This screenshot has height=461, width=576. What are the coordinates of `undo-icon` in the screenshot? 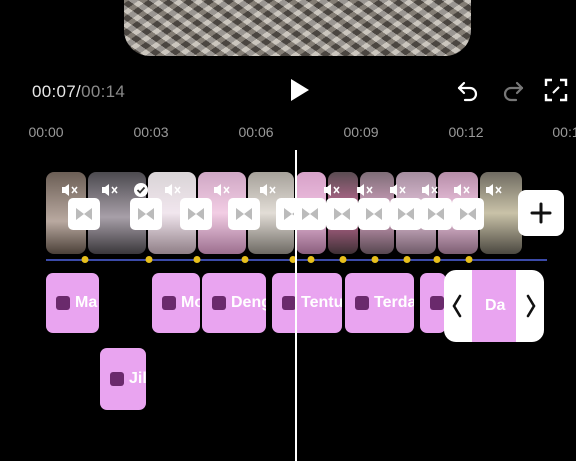 It's located at (468, 90).